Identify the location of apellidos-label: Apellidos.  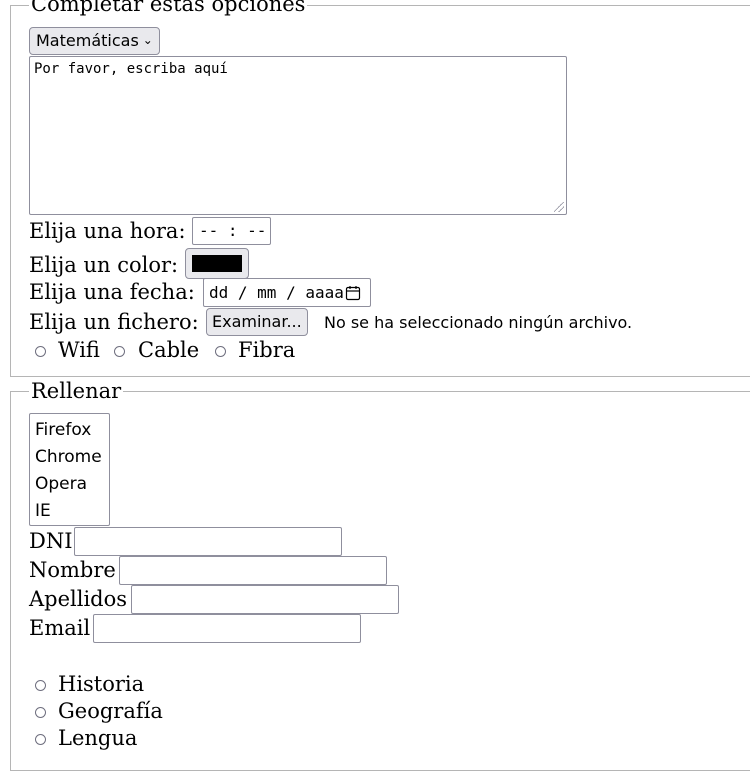
(78, 599).